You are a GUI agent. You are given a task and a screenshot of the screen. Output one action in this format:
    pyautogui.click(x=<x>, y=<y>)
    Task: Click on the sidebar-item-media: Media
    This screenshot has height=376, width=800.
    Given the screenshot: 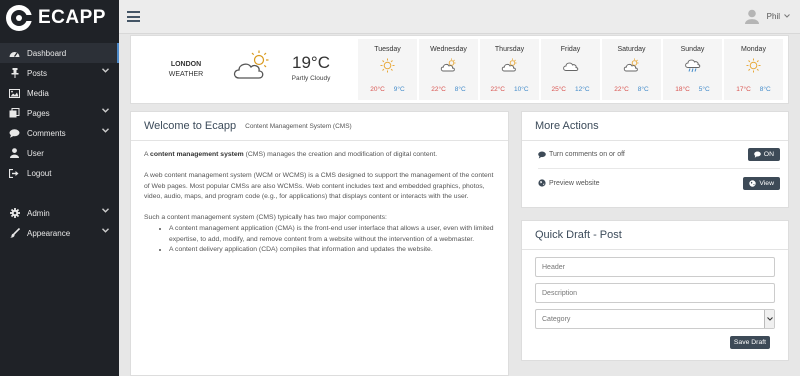 What is the action you would take?
    pyautogui.click(x=59, y=93)
    